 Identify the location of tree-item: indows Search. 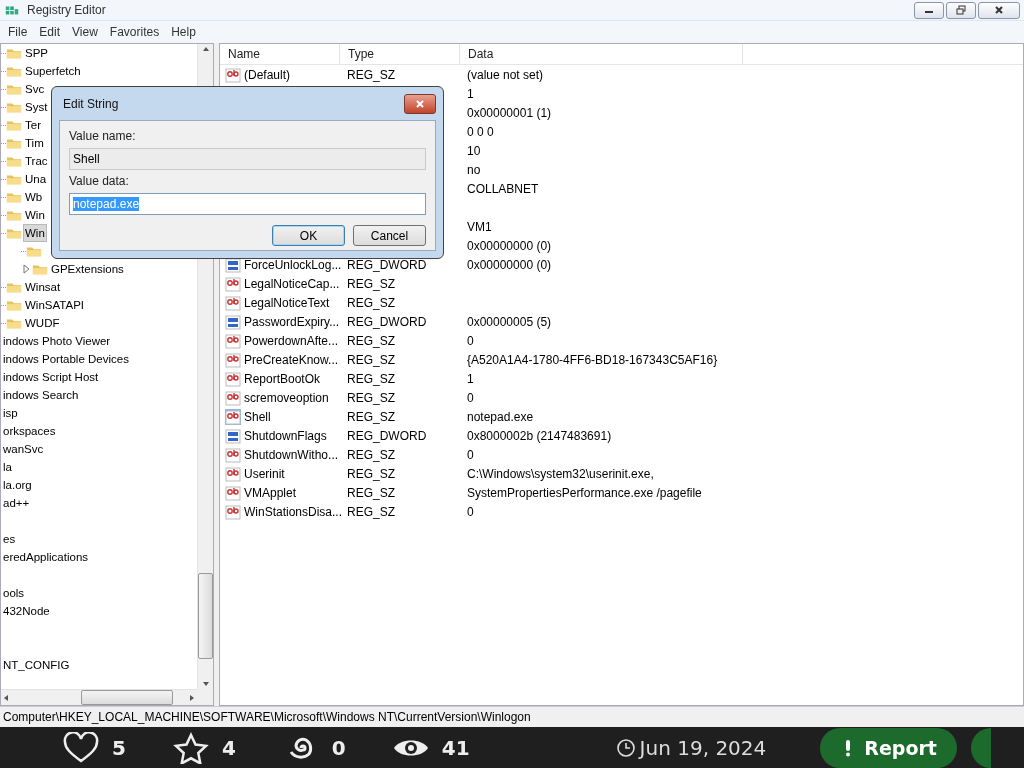
(41, 395).